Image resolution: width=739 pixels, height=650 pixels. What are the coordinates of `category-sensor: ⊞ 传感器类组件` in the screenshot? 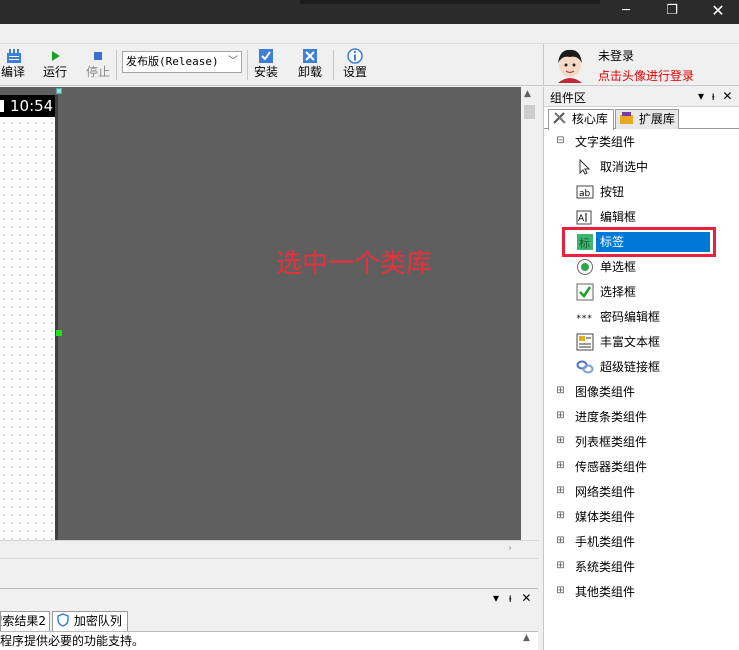 It's located at (641, 467).